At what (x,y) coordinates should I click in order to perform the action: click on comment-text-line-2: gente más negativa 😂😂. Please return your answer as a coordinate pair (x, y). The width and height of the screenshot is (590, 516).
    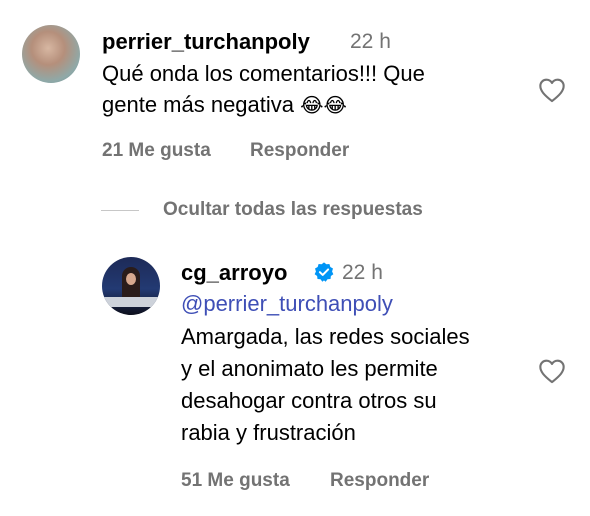
    Looking at the image, I should click on (224, 105).